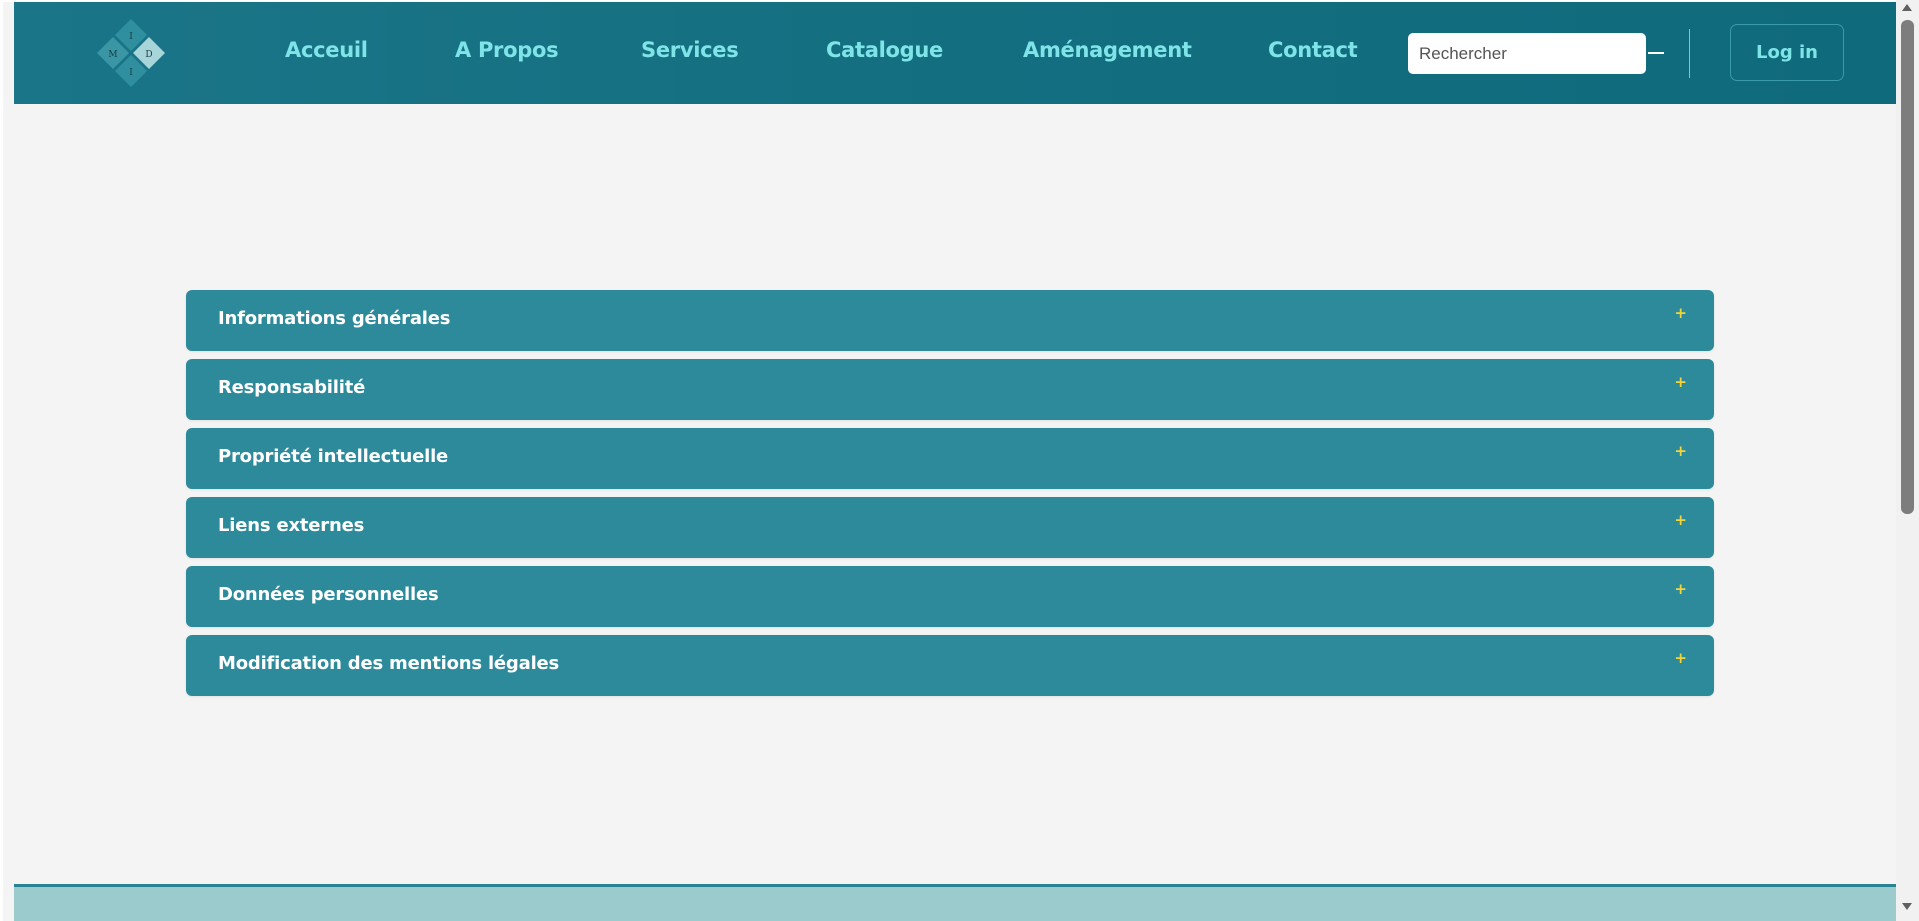 The height and width of the screenshot is (921, 1919). Describe the element at coordinates (1907, 267) in the screenshot. I see `scrollbar-thumb` at that location.